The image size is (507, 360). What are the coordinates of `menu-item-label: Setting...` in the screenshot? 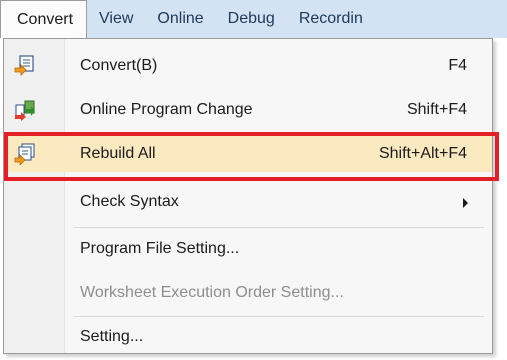 It's located at (112, 336).